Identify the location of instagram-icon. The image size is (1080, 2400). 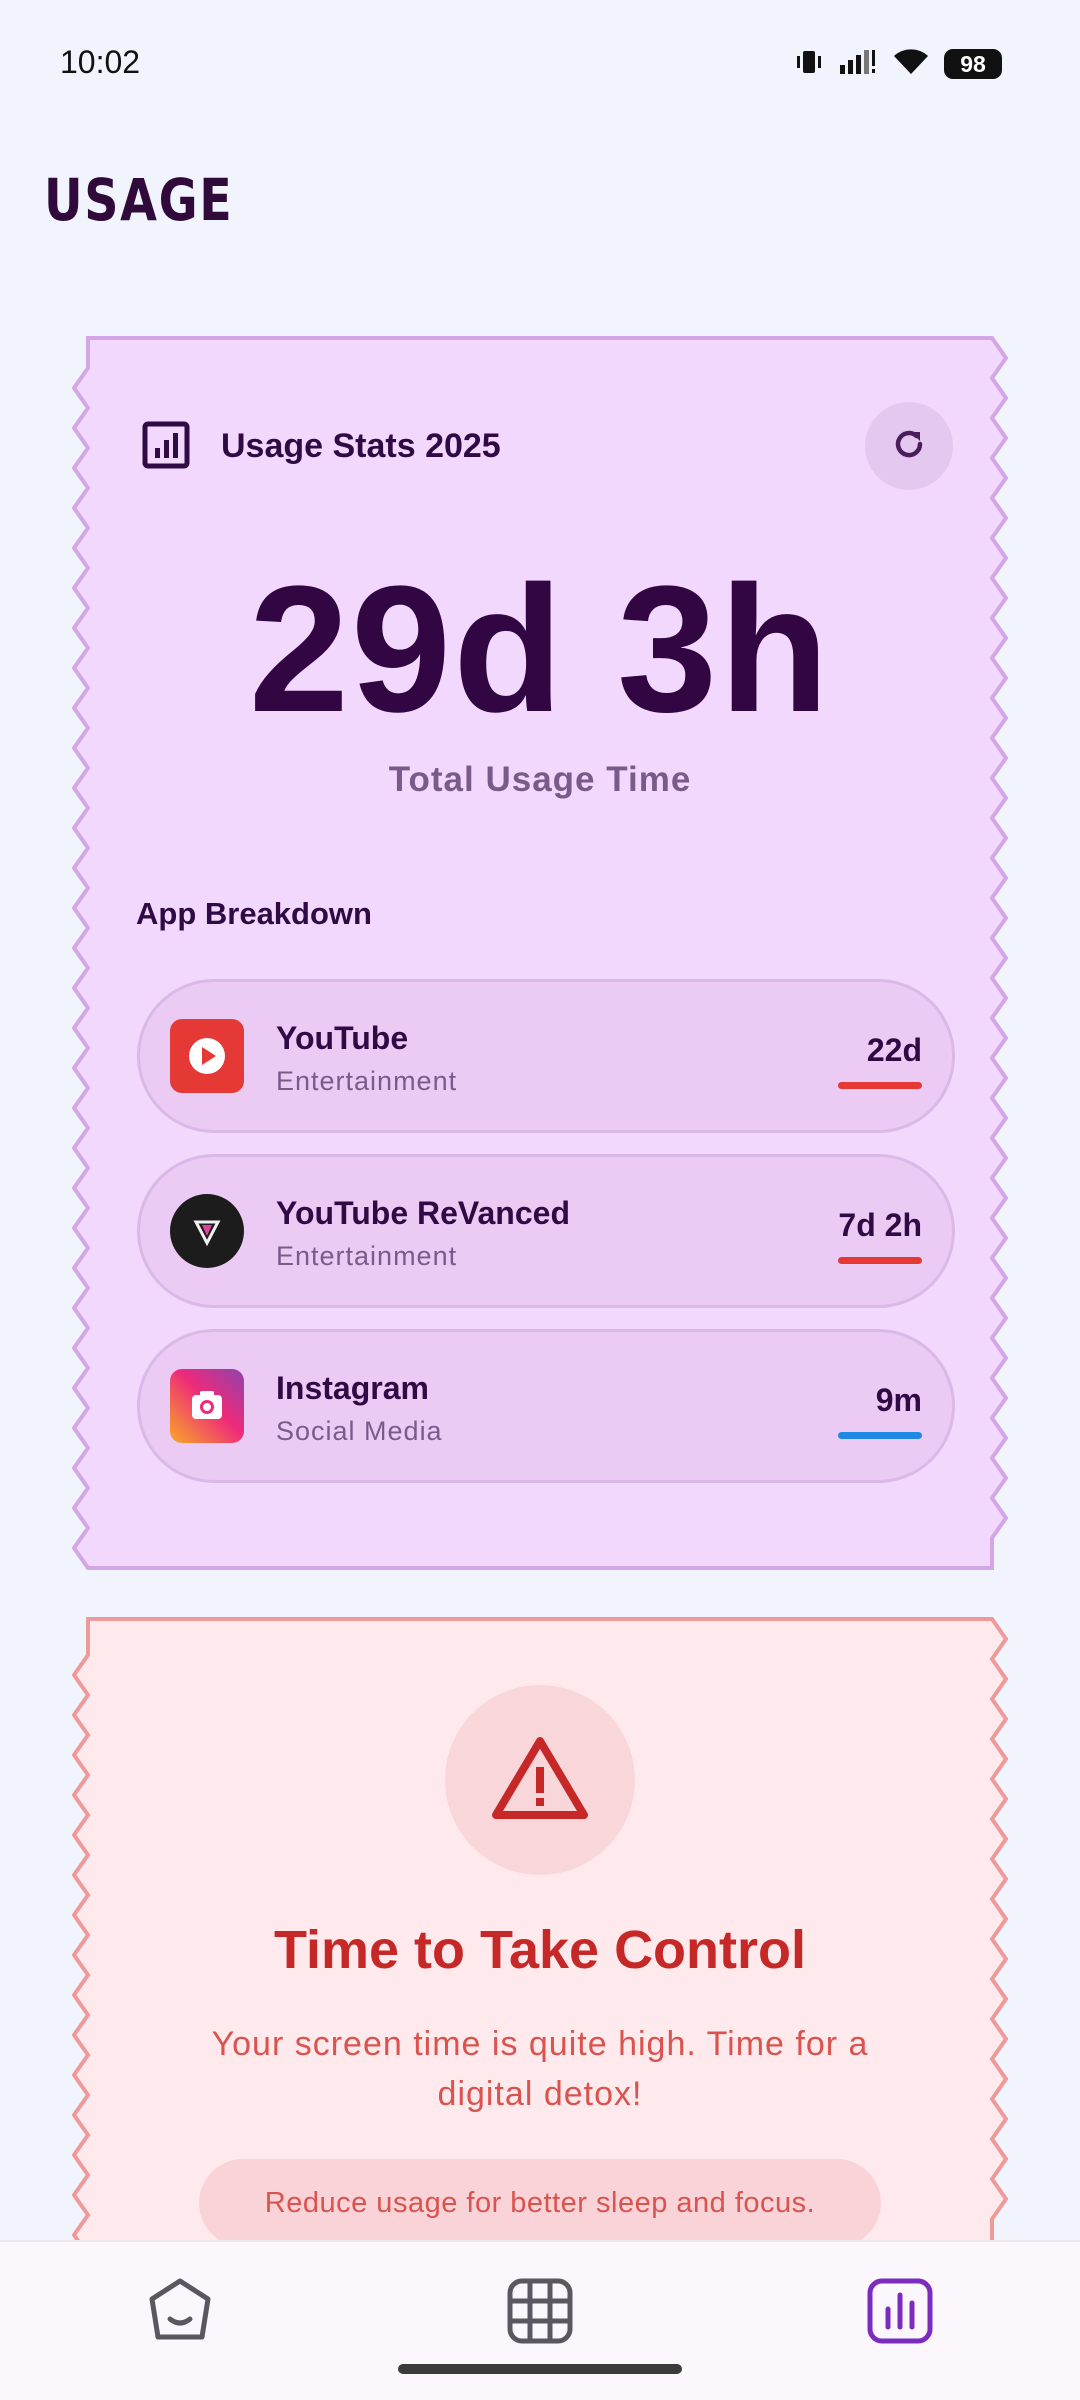
(207, 1406).